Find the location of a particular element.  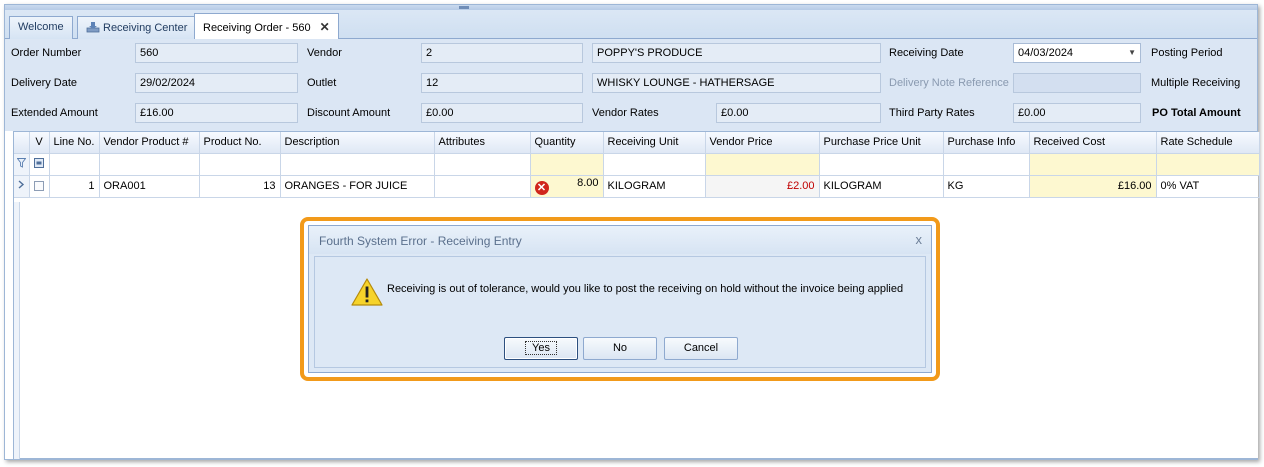

close-icon: x is located at coordinates (919, 239).